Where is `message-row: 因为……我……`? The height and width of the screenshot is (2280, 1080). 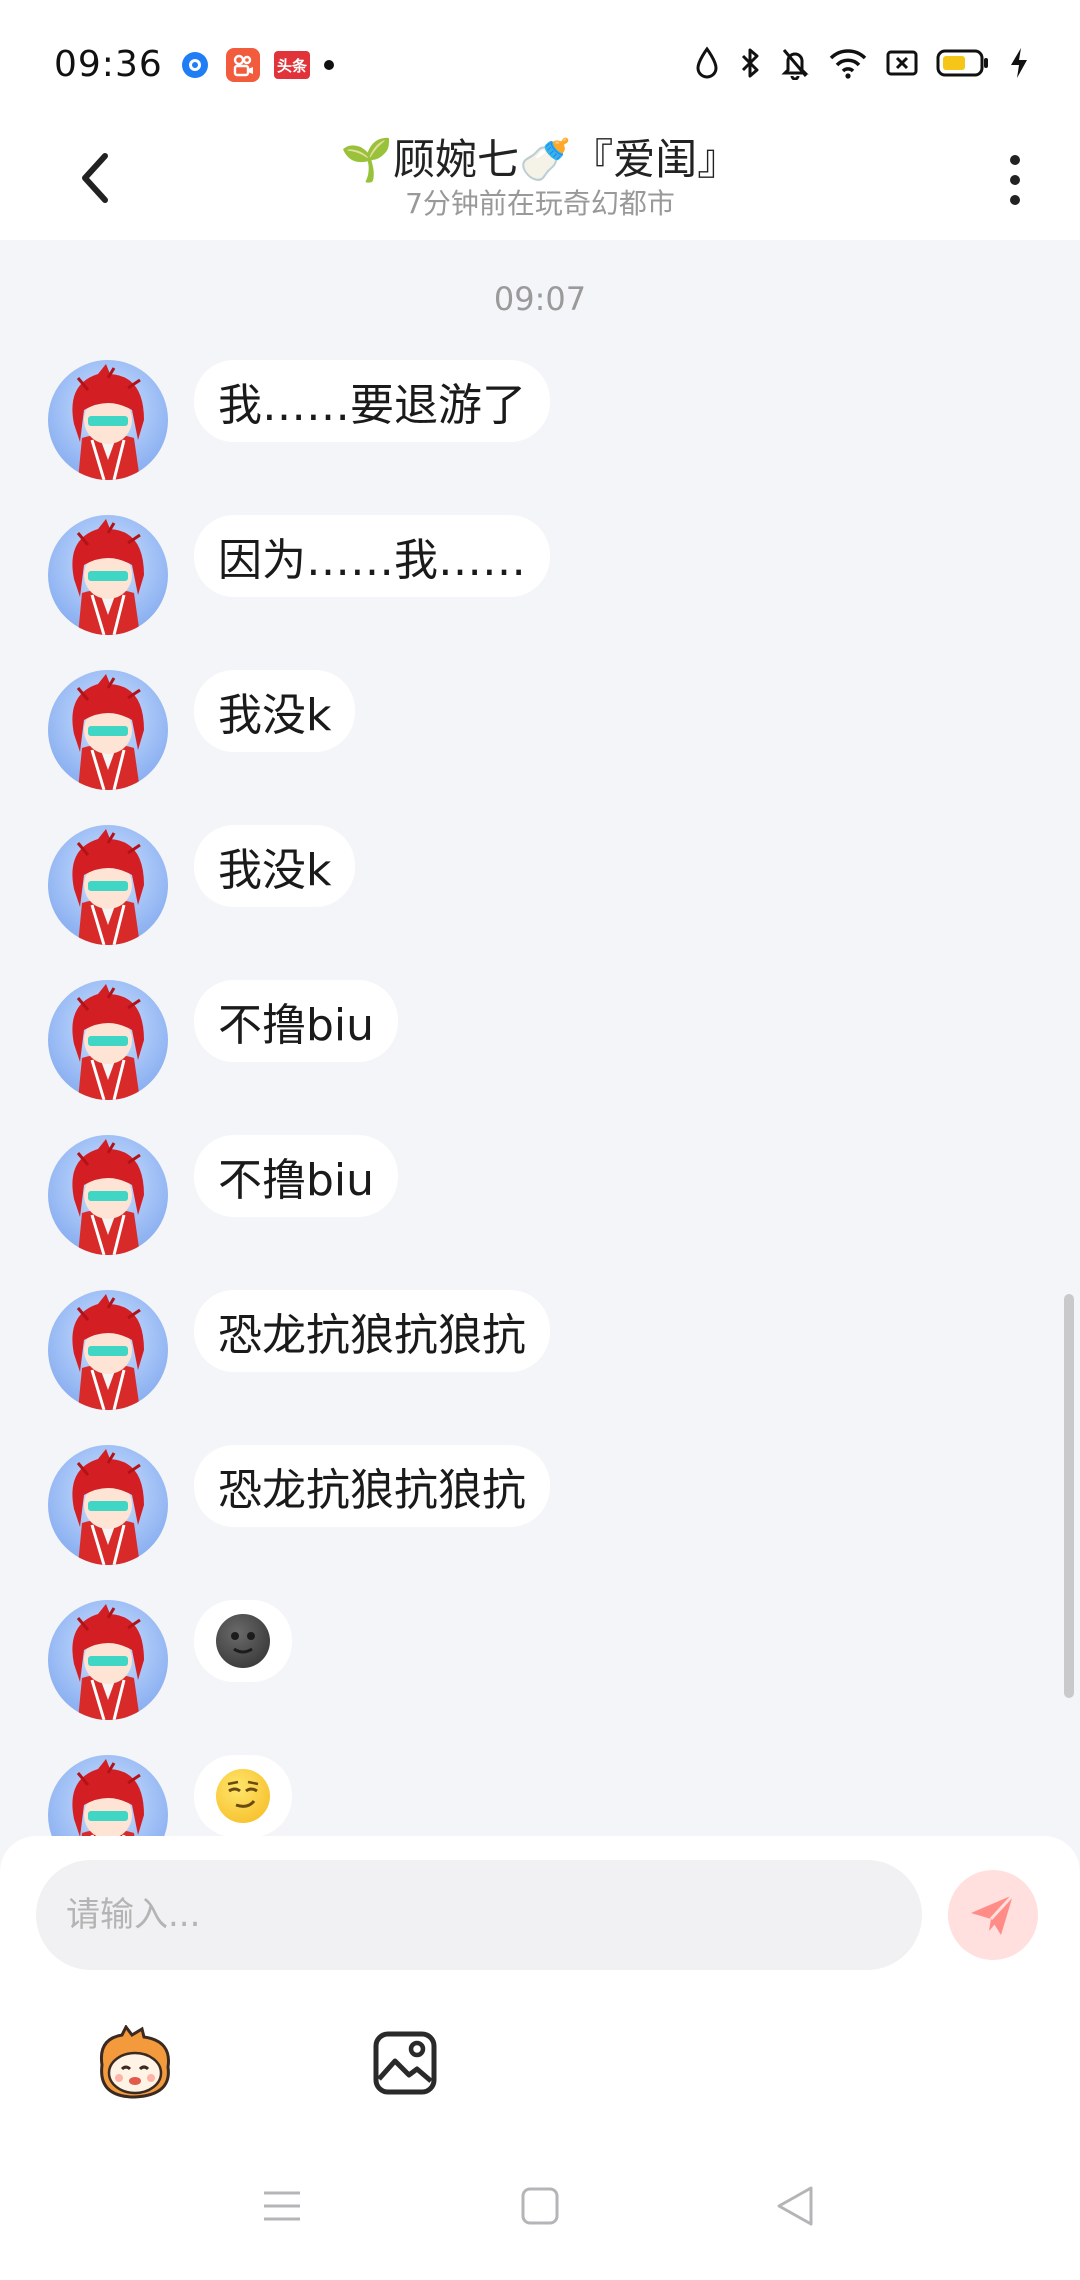
message-row: 因为……我…… is located at coordinates (299, 575).